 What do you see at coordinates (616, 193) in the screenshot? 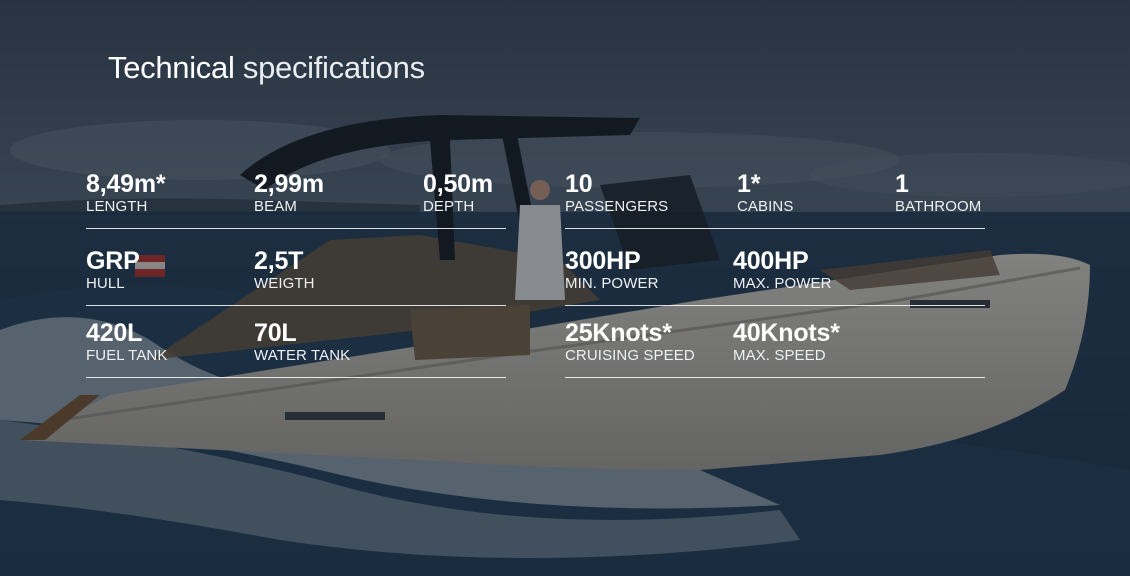
I see `spec-passengers: 10 PASSENGERS` at bounding box center [616, 193].